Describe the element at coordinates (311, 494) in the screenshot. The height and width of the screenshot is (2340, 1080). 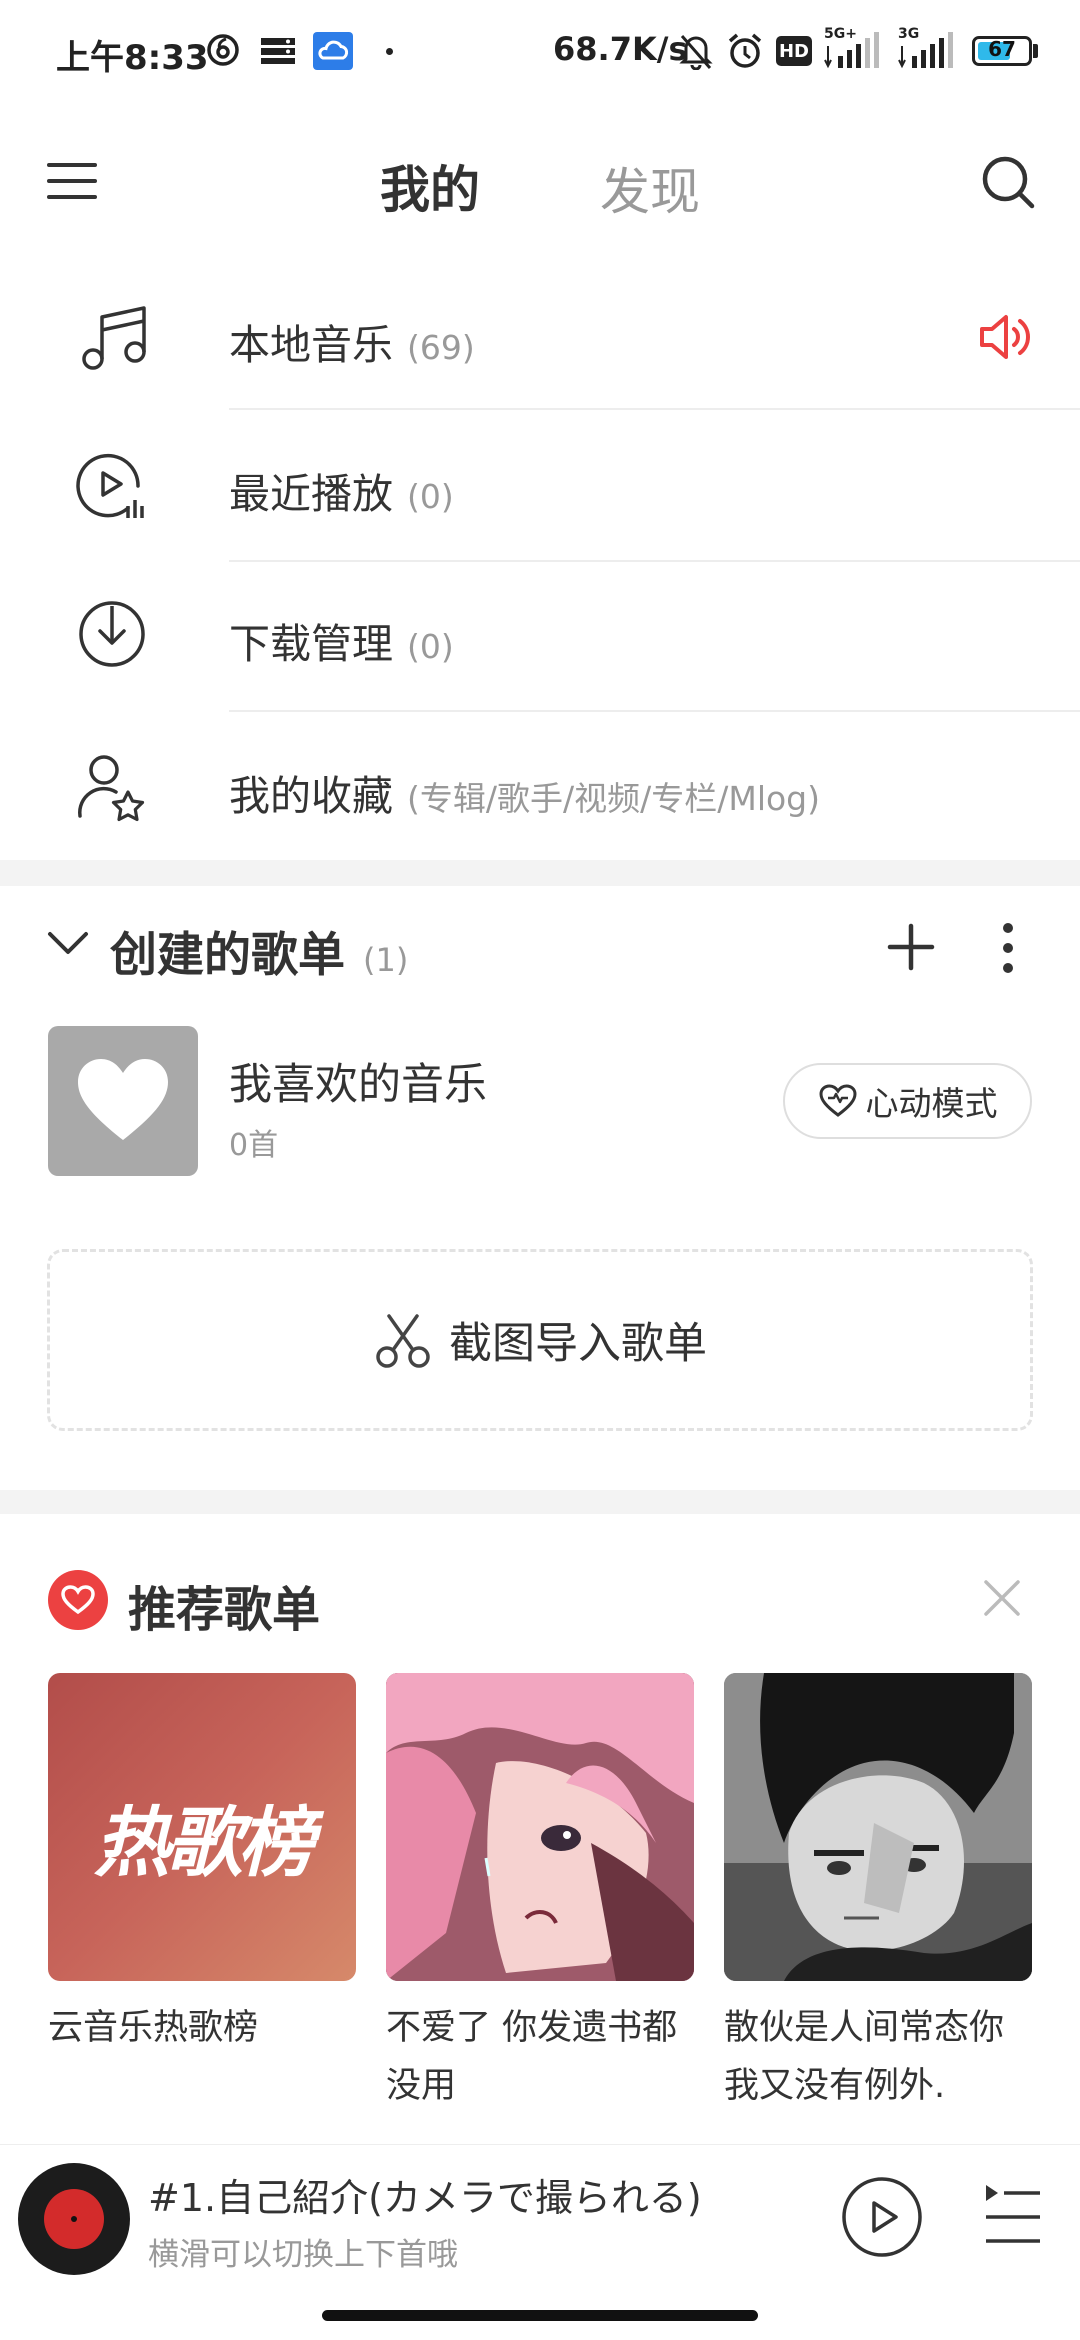
I see `menu-label: 最近播放` at that location.